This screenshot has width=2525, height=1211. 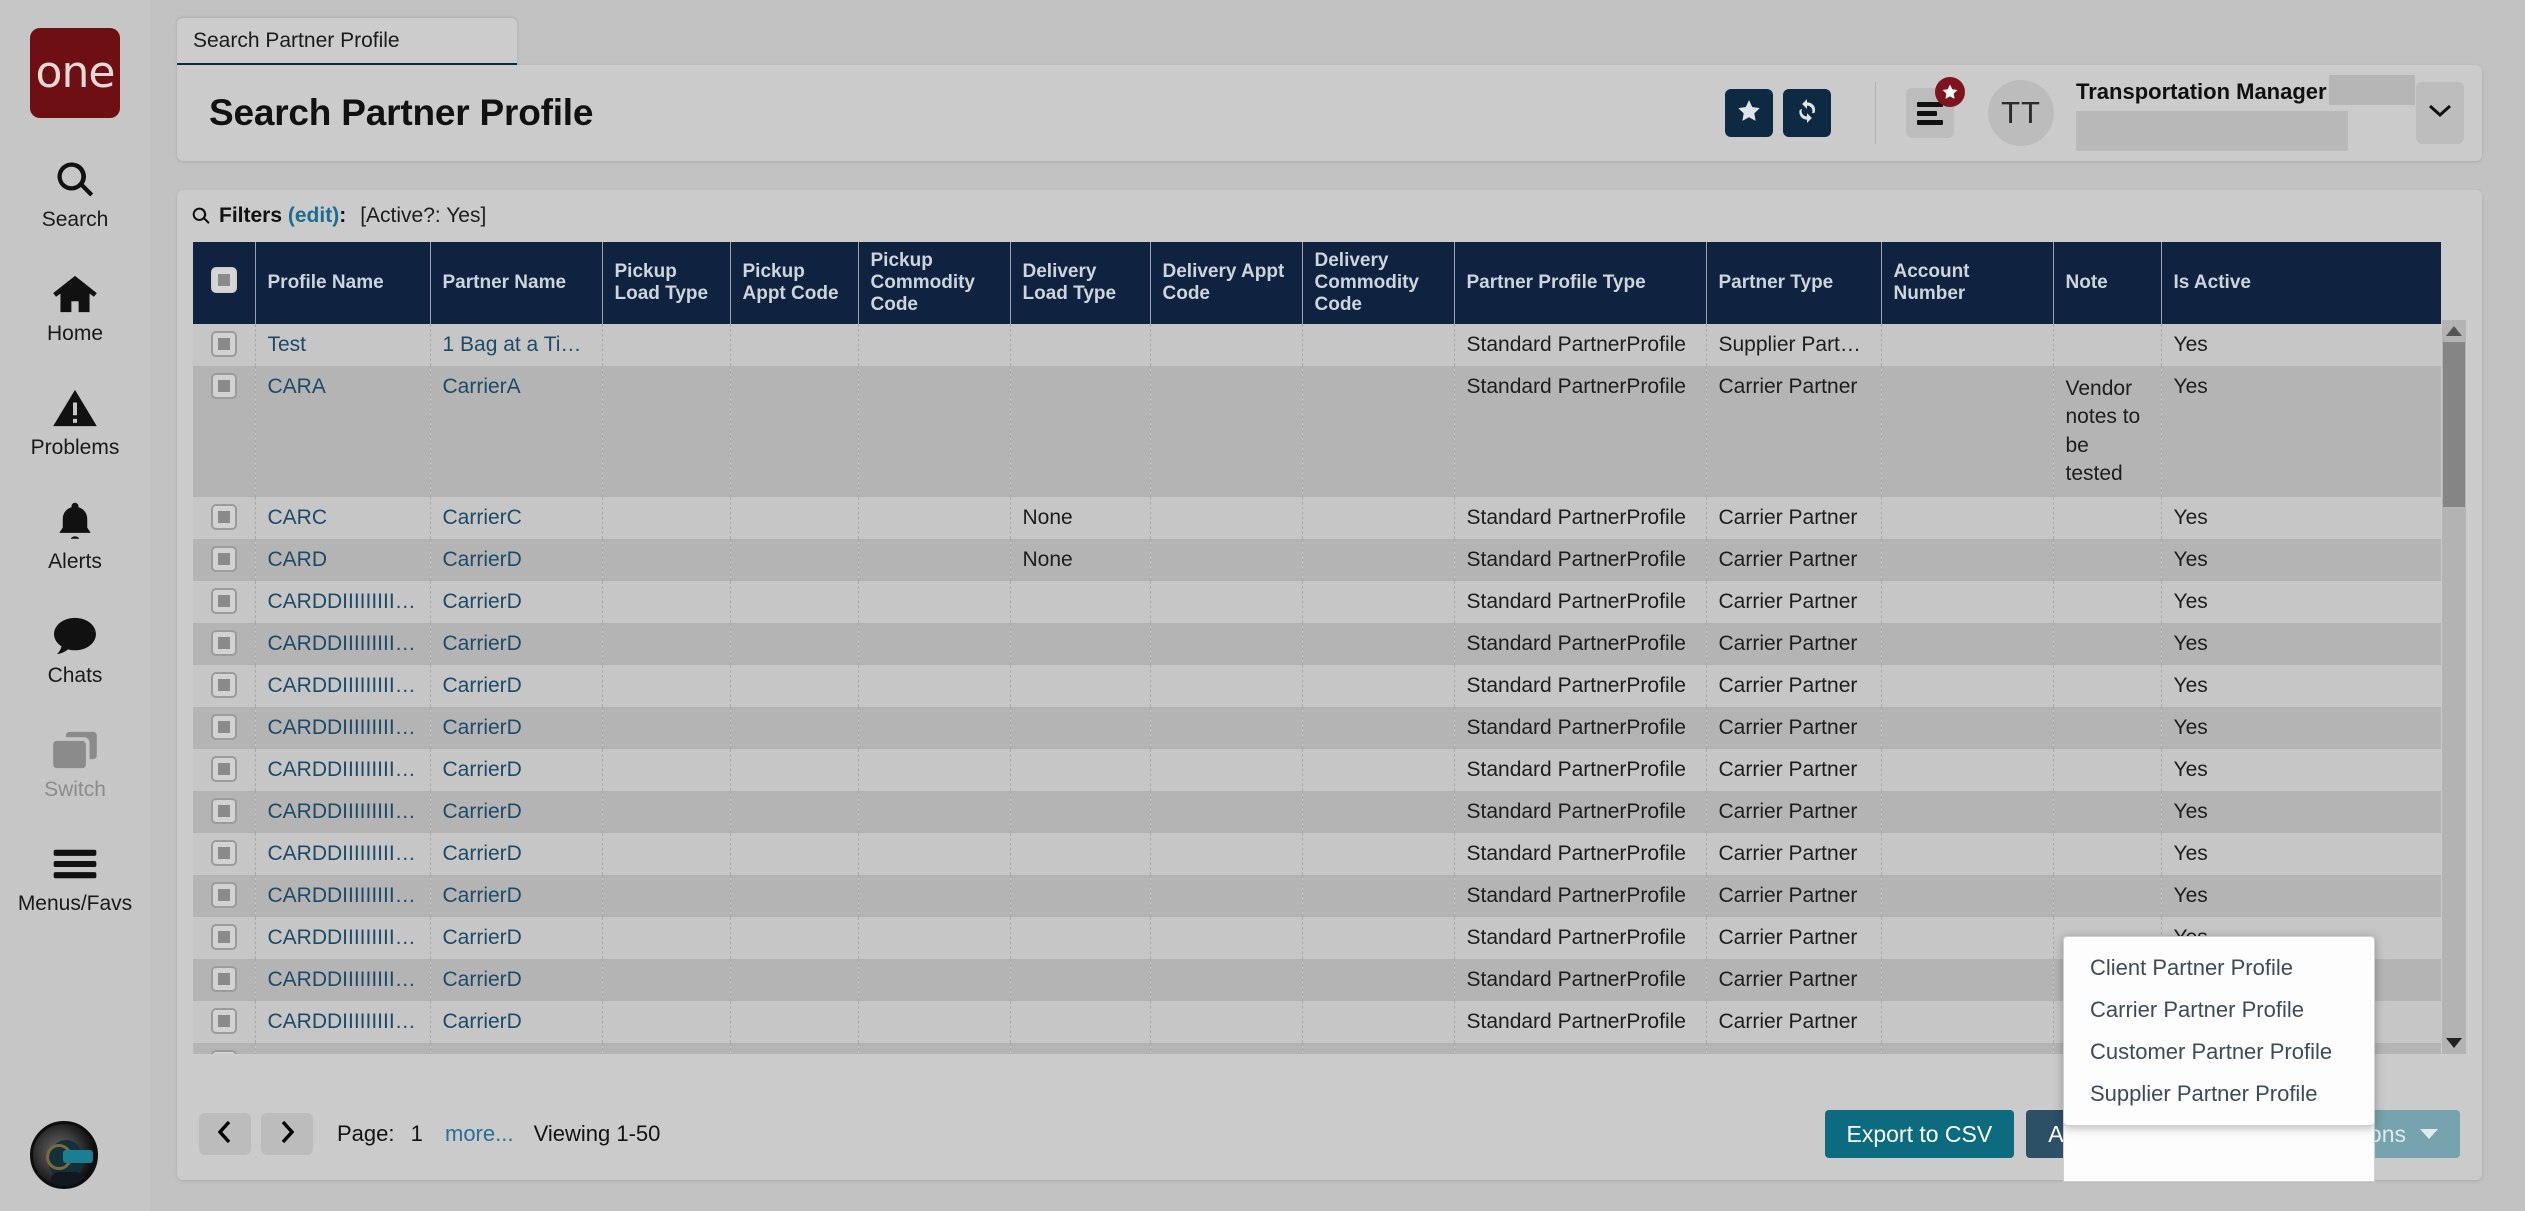 I want to click on scrollbar-thumb, so click(x=2454, y=424).